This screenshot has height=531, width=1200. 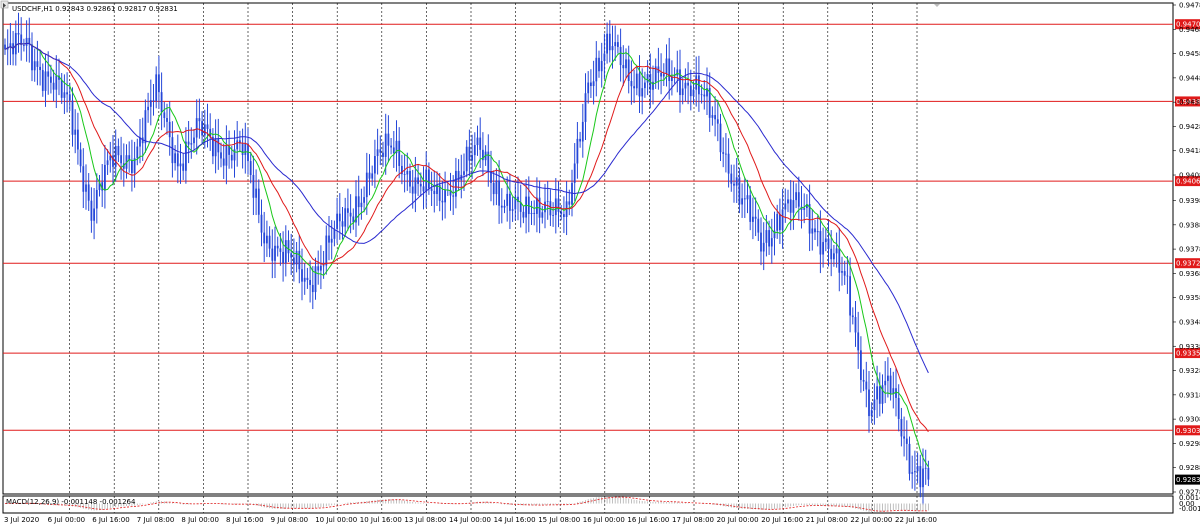 I want to click on price-tick-label: 0.94185, so click(x=1189, y=151).